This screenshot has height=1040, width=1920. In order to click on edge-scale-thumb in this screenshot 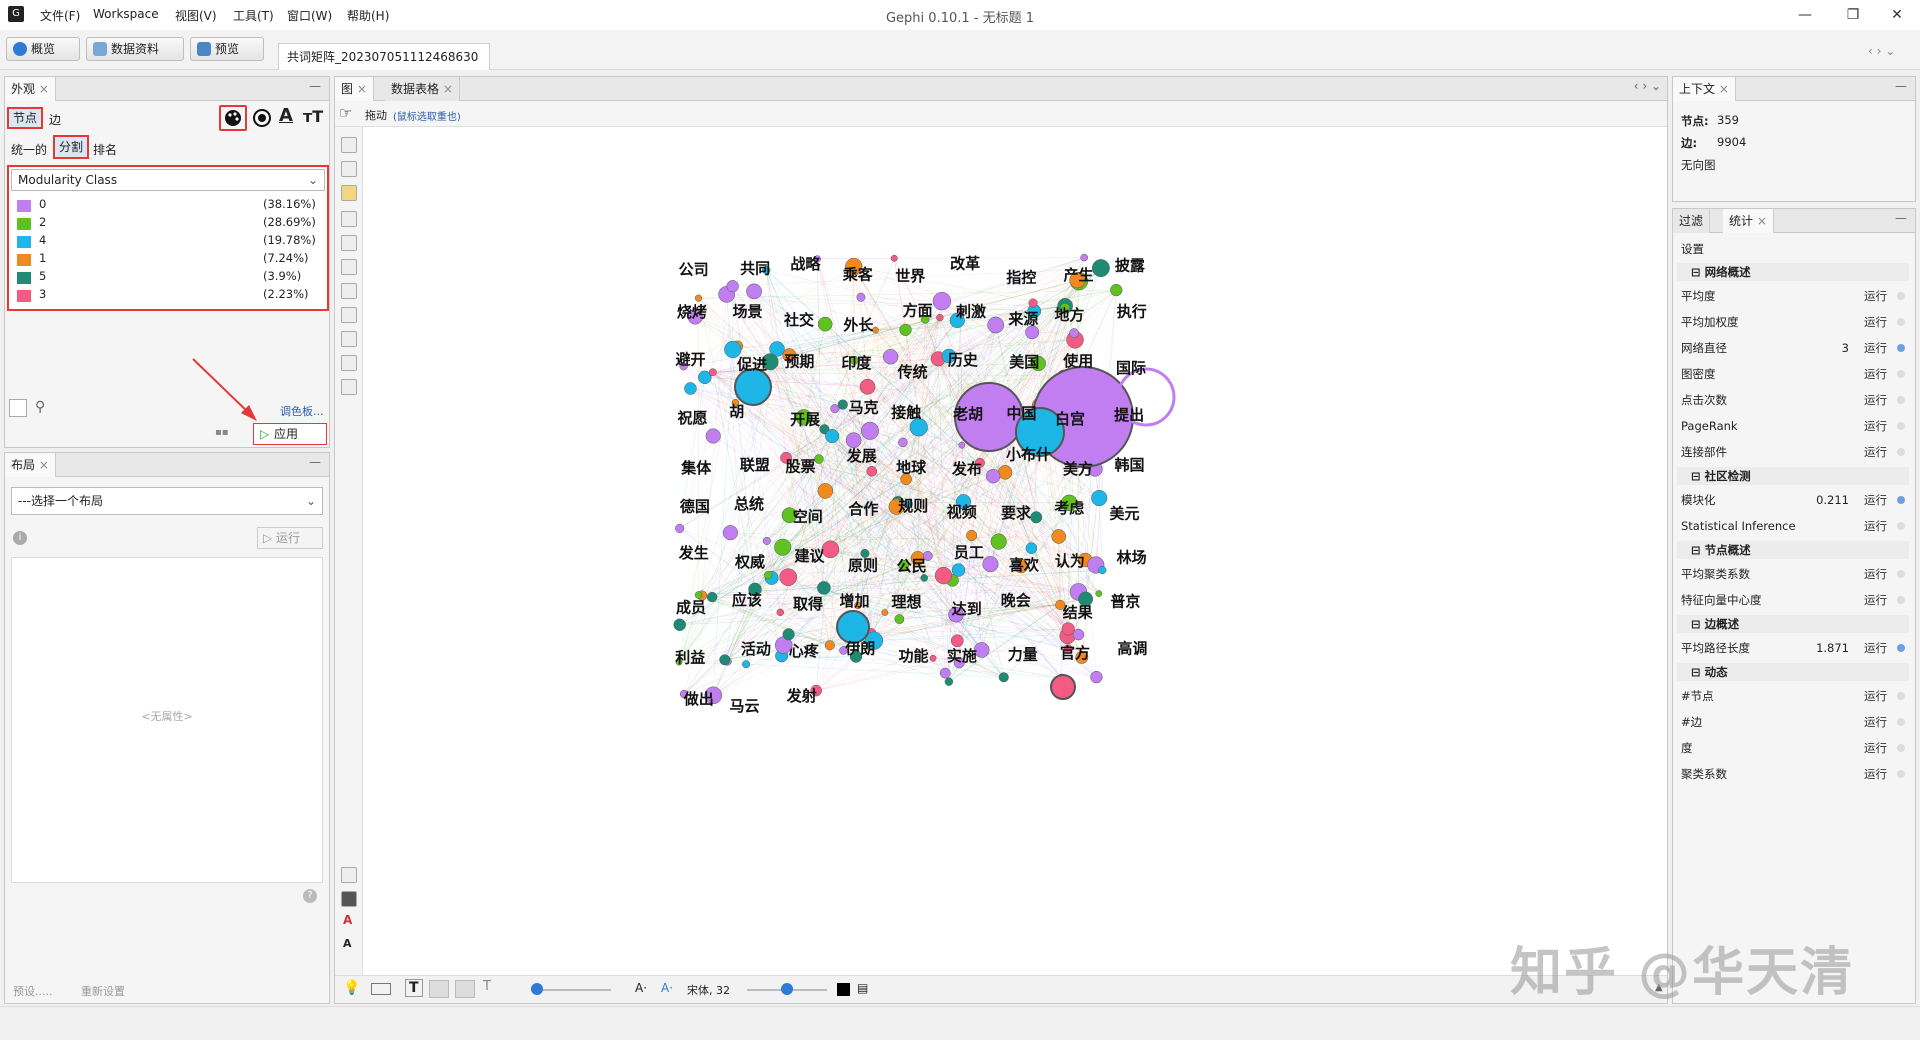, I will do `click(537, 989)`.